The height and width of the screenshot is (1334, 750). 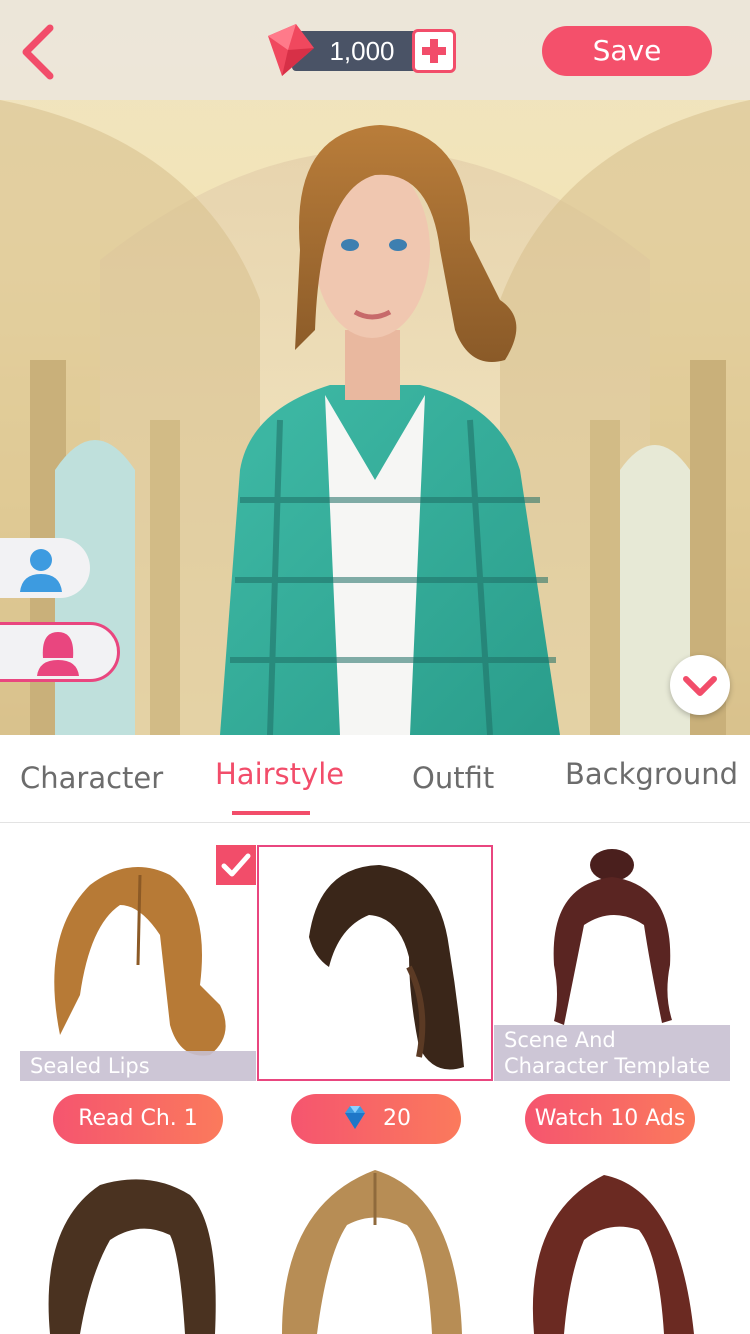 I want to click on read-chapter-button: Read Ch. 1, so click(x=138, y=1119).